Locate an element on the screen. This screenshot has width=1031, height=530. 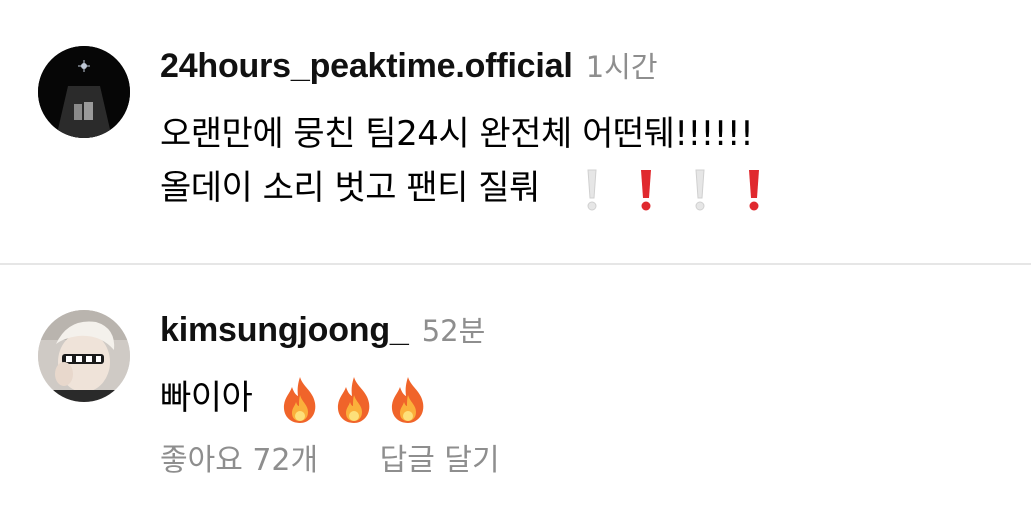
comment-header: 24hours_peaktime.official 1시간 is located at coordinates (409, 65).